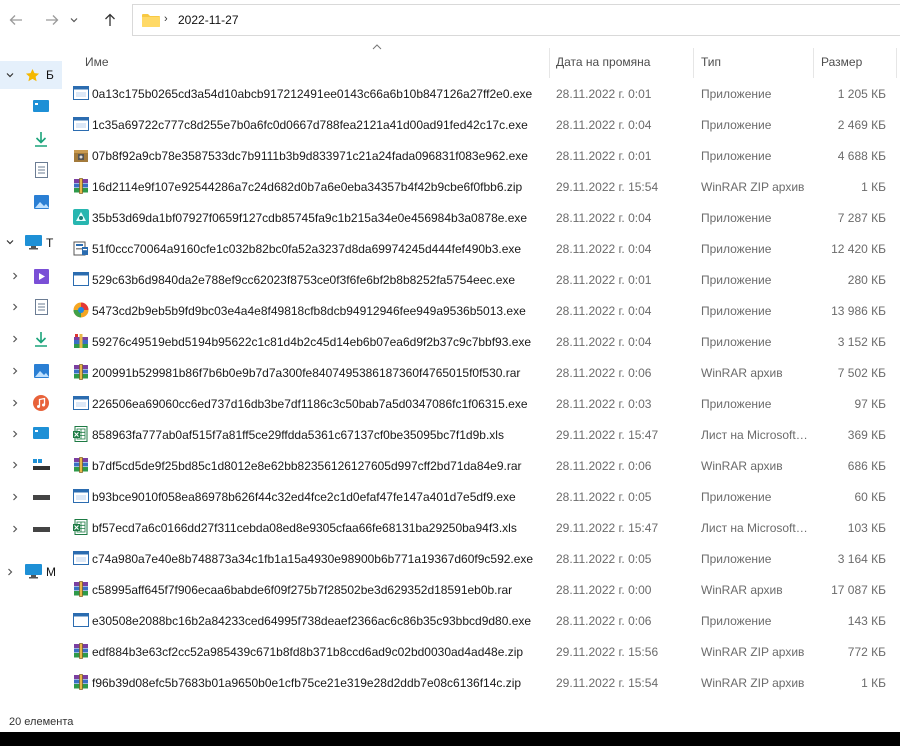 The height and width of the screenshot is (746, 900). What do you see at coordinates (861, 559) in the screenshot?
I see `file-size: 3 164 КБ` at bounding box center [861, 559].